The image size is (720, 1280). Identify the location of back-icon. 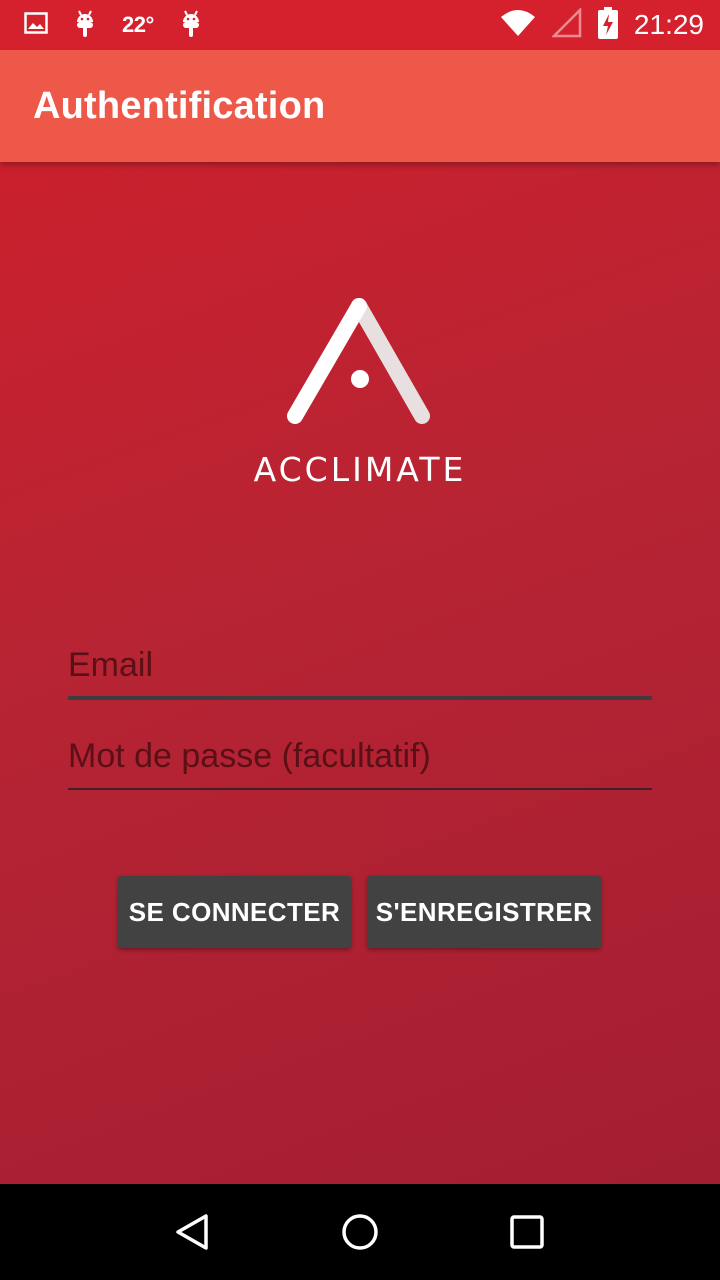
(193, 1232).